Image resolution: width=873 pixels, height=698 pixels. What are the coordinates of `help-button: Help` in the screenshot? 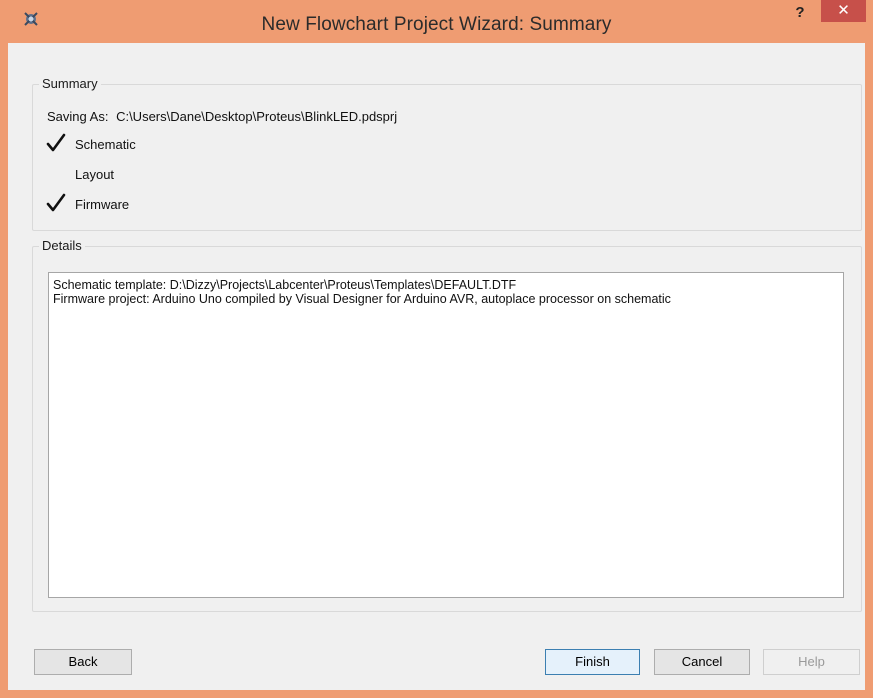 It's located at (811, 662).